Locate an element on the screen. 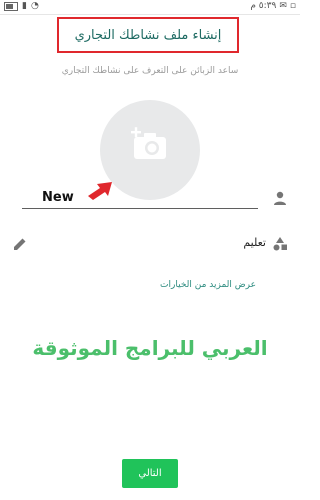 This screenshot has height=500, width=320. status-time: ٥:٣٩ م is located at coordinates (263, 6).